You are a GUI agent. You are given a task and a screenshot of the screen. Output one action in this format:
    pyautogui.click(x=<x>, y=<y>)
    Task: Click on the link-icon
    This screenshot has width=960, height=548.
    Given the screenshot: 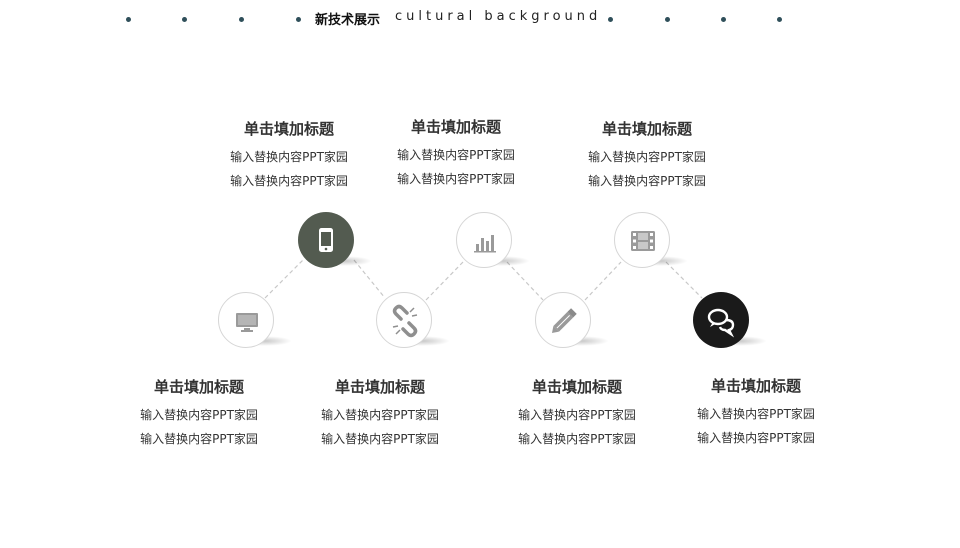 What is the action you would take?
    pyautogui.click(x=405, y=321)
    